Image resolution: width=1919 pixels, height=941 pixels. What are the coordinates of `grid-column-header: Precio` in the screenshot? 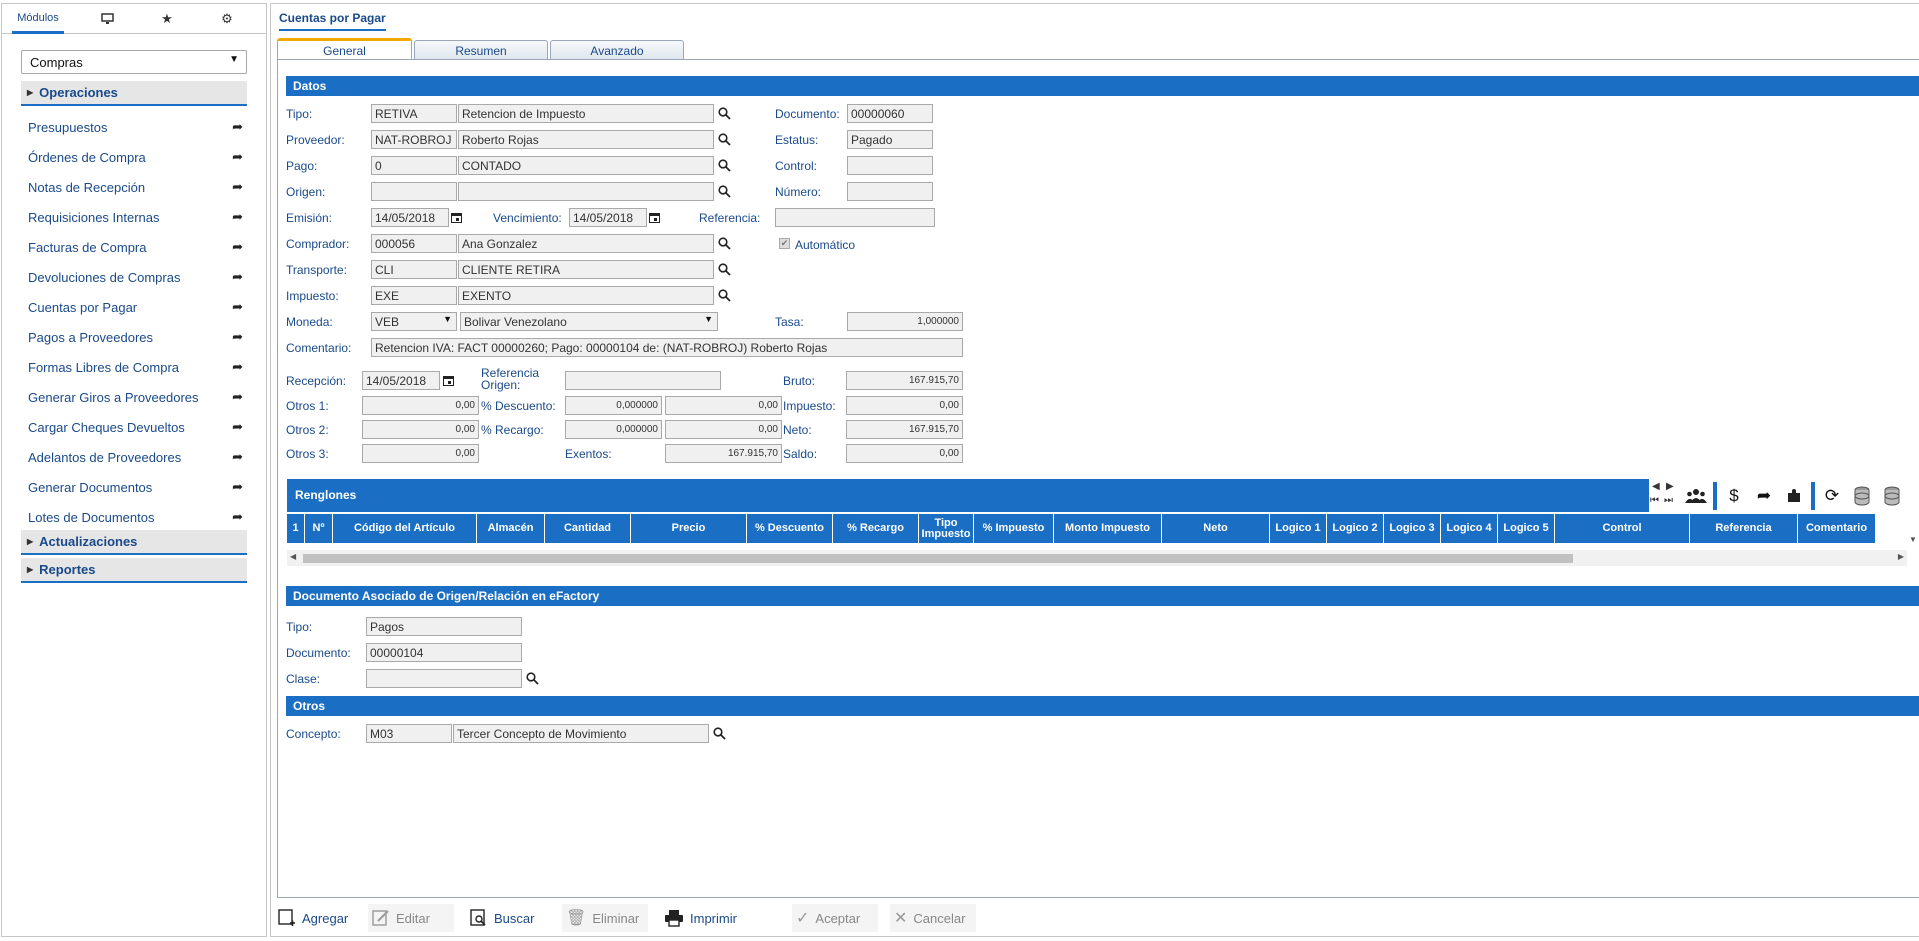 It's located at (689, 528).